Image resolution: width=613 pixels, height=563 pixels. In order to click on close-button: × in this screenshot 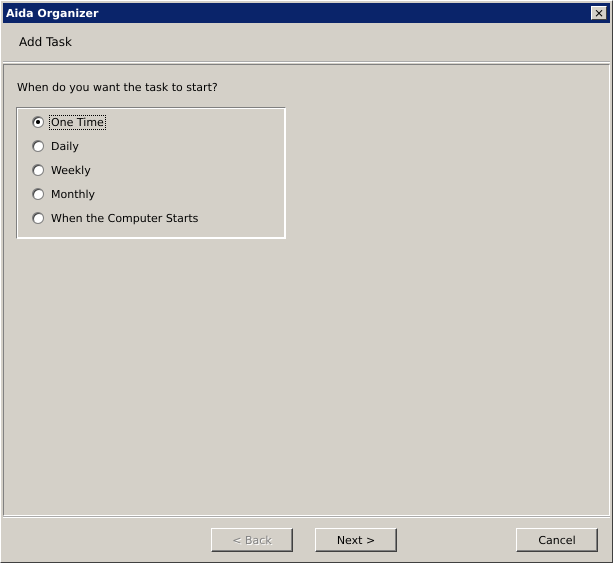, I will do `click(599, 13)`.